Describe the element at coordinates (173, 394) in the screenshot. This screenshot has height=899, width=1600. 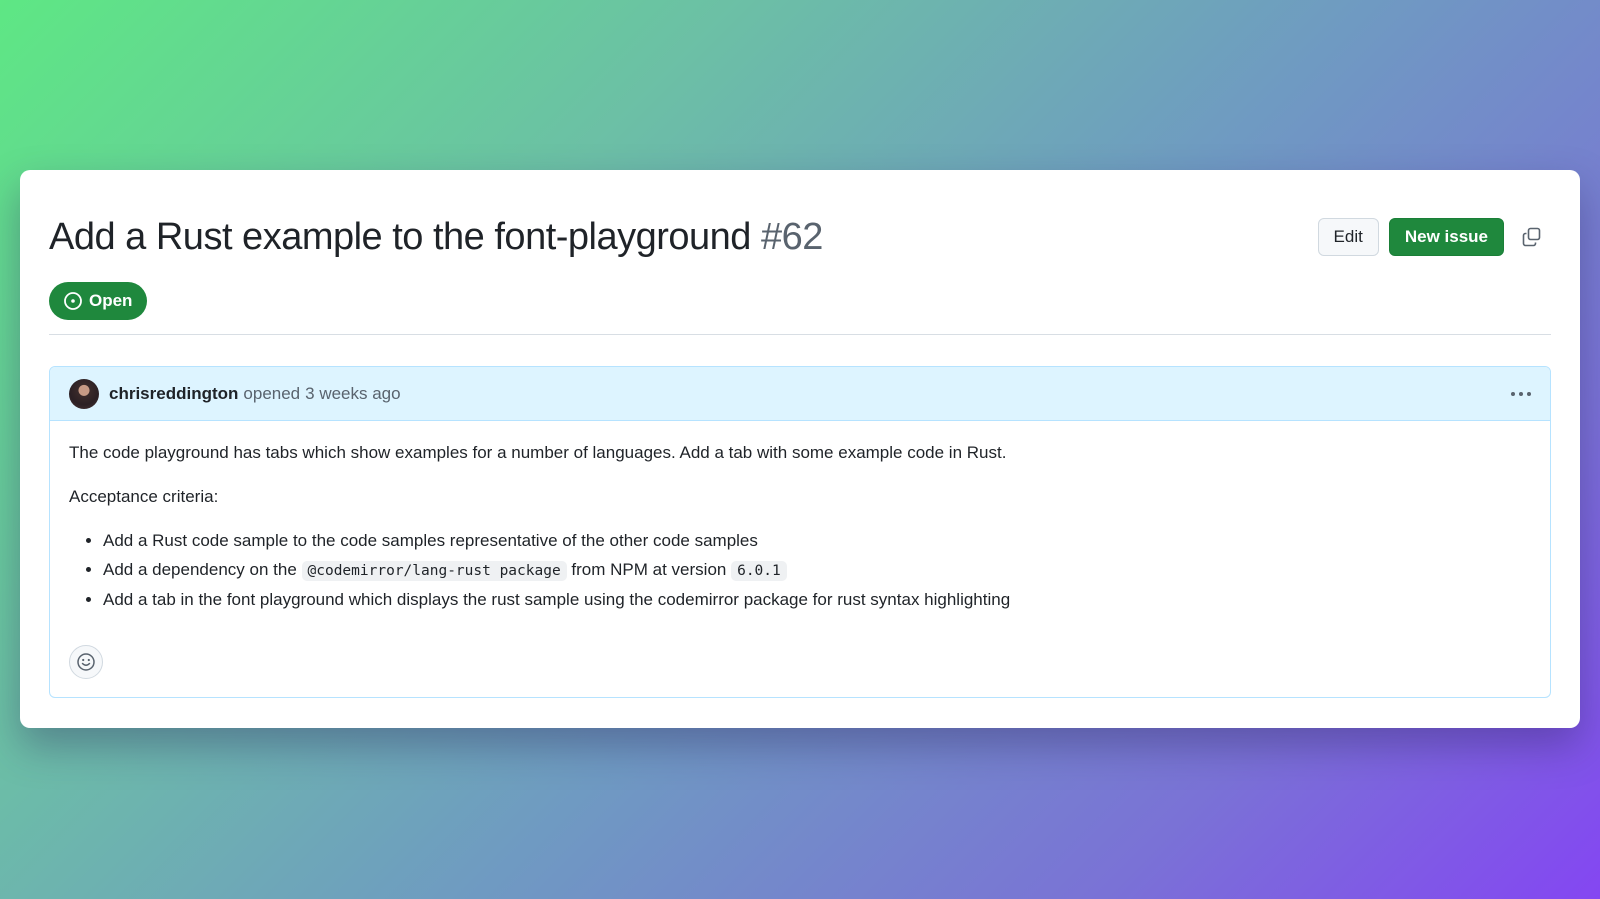
I see `comment-author: chrisreddington` at that location.